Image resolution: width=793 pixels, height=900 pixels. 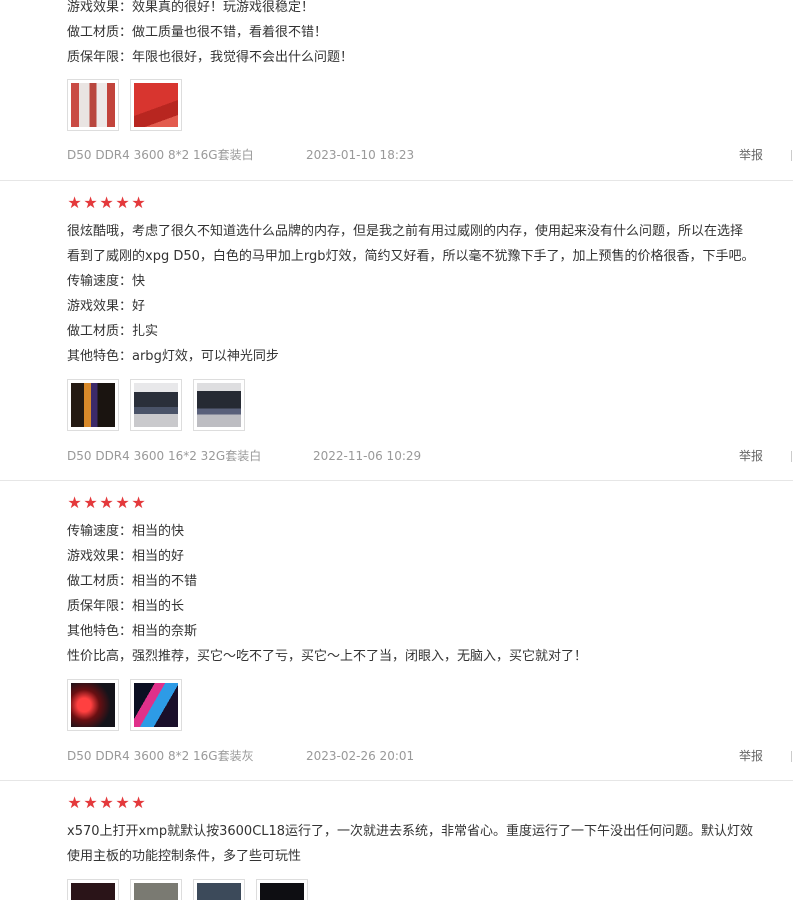 What do you see at coordinates (360, 155) in the screenshot?
I see `review-date: 2023-01-10 18:23` at bounding box center [360, 155].